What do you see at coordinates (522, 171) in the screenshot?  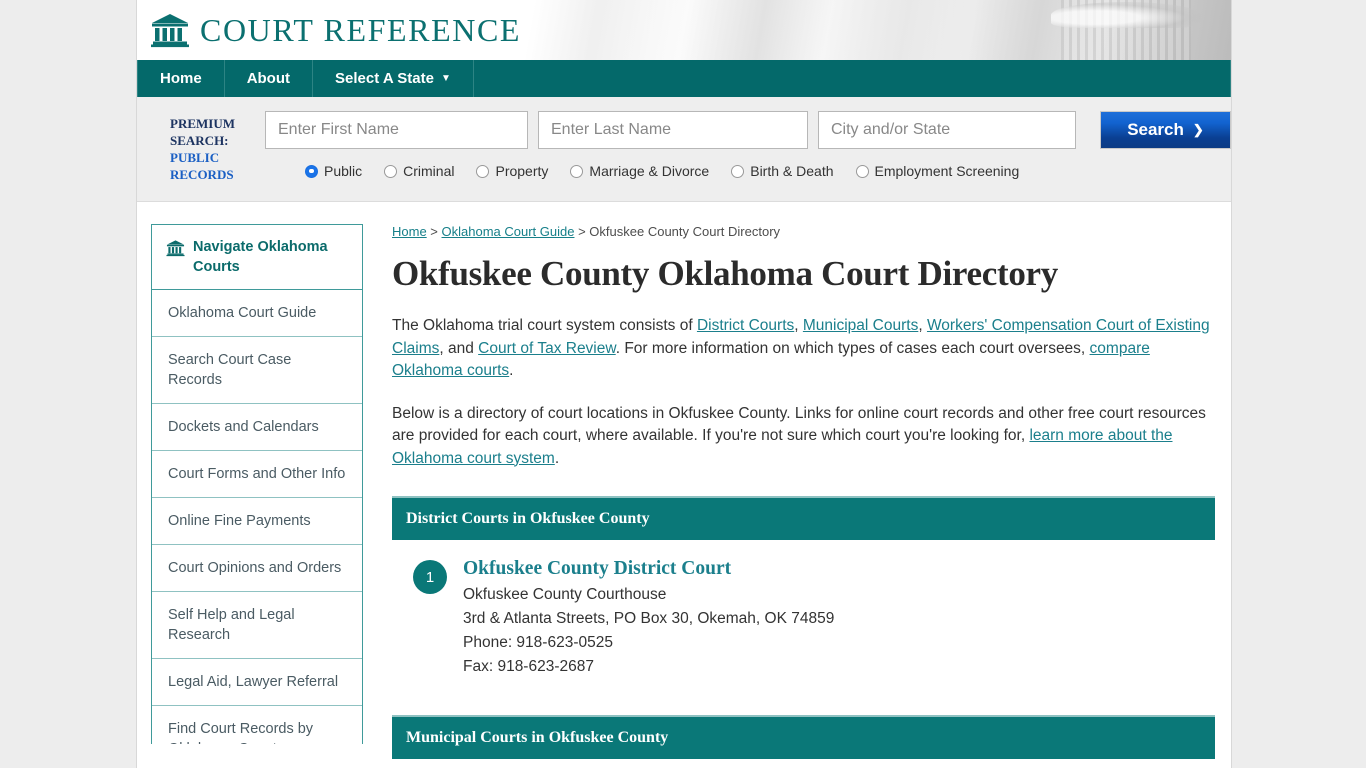 I see `radio-label-property: Property` at bounding box center [522, 171].